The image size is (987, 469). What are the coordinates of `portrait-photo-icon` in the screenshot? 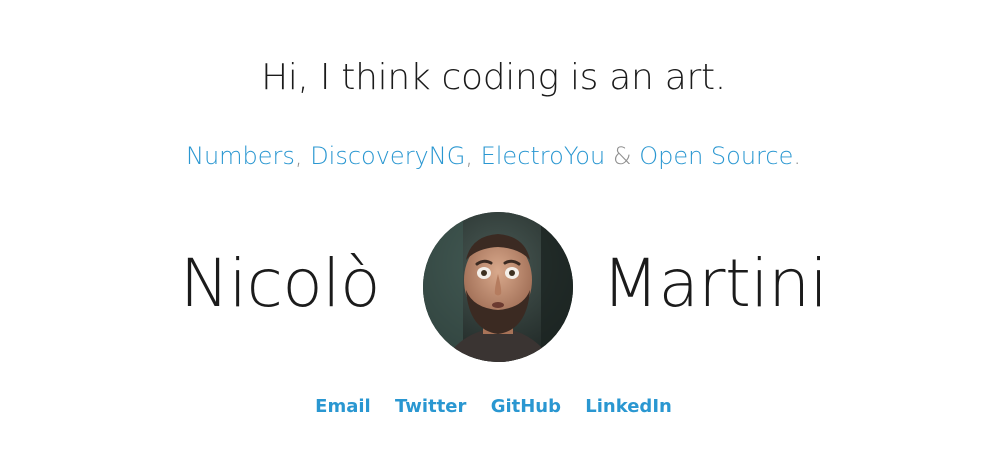 It's located at (498, 287).